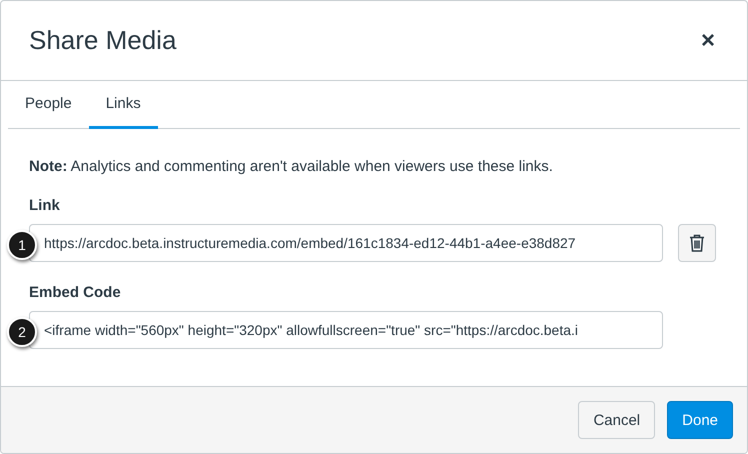 The image size is (748, 454). What do you see at coordinates (75, 292) in the screenshot?
I see `field-label: Embed Code` at bounding box center [75, 292].